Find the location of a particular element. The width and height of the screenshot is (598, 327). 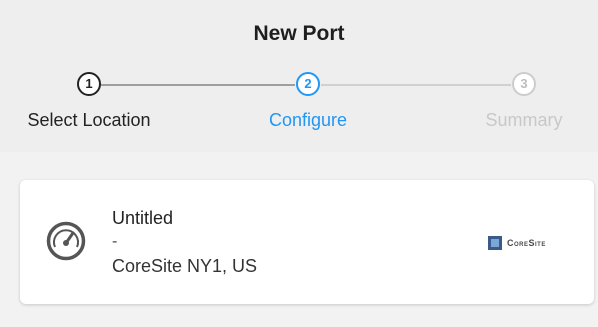

port-name: Untitled is located at coordinates (143, 218).